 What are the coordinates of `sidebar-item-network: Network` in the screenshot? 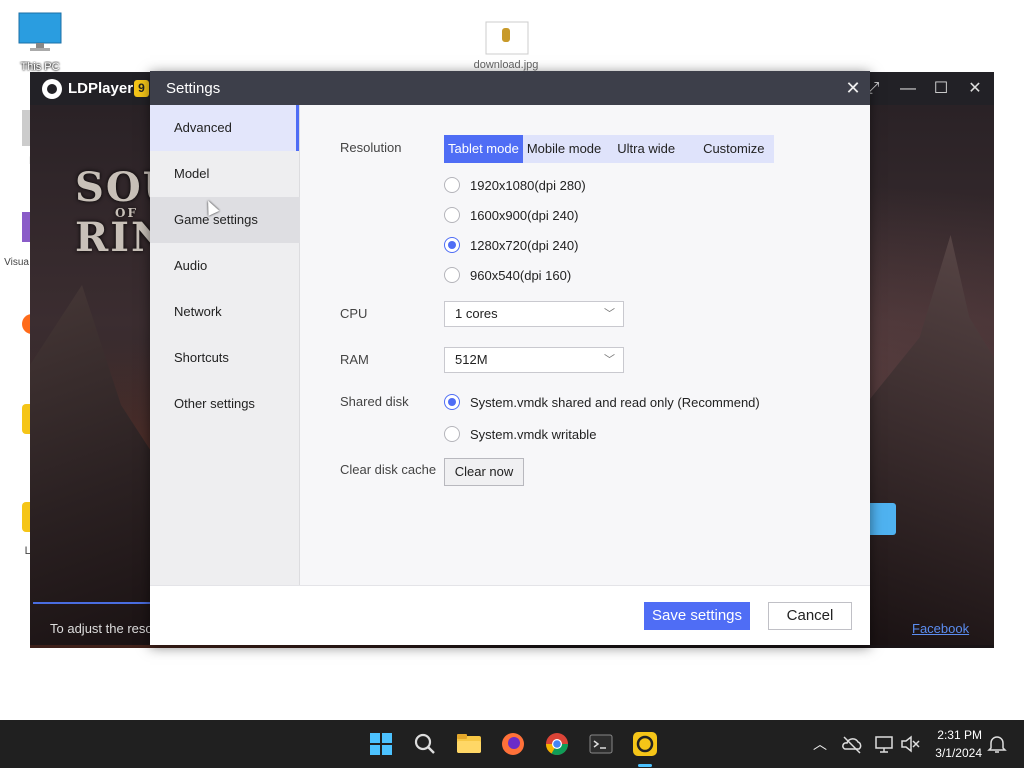 It's located at (225, 312).